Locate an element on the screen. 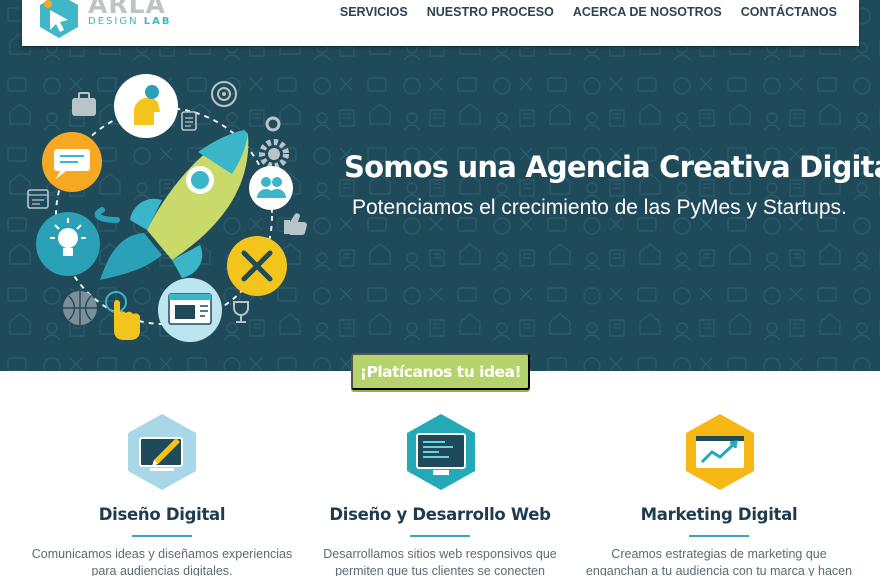 The width and height of the screenshot is (880, 576). service-title: Diseño y Desarrollo Web is located at coordinates (440, 514).